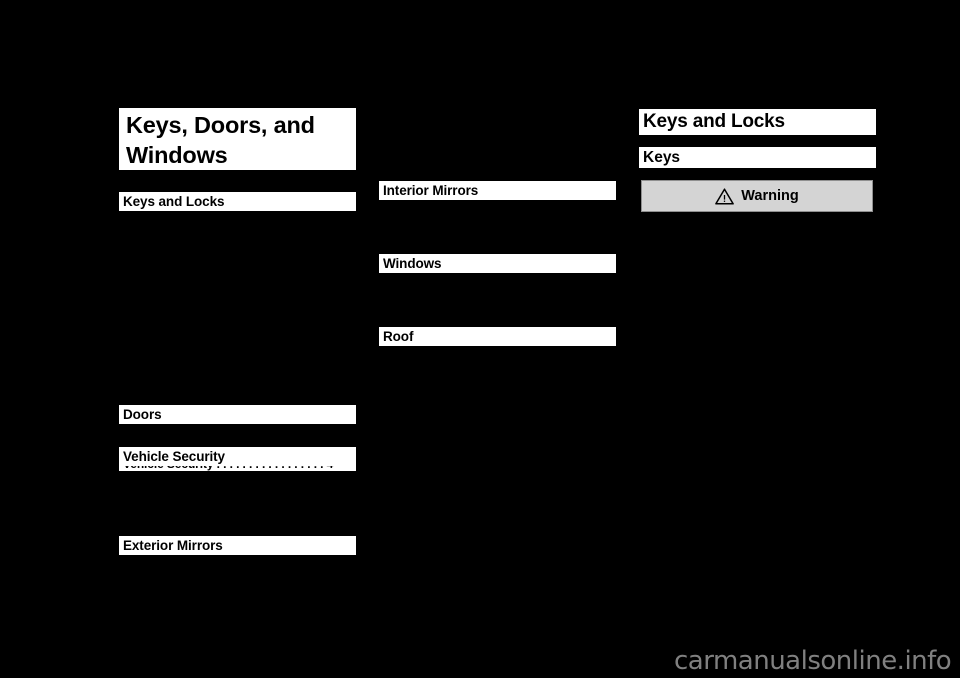 This screenshot has height=678, width=960. What do you see at coordinates (173, 545) in the screenshot?
I see `section-heading-label: Exterior Mirrors` at bounding box center [173, 545].